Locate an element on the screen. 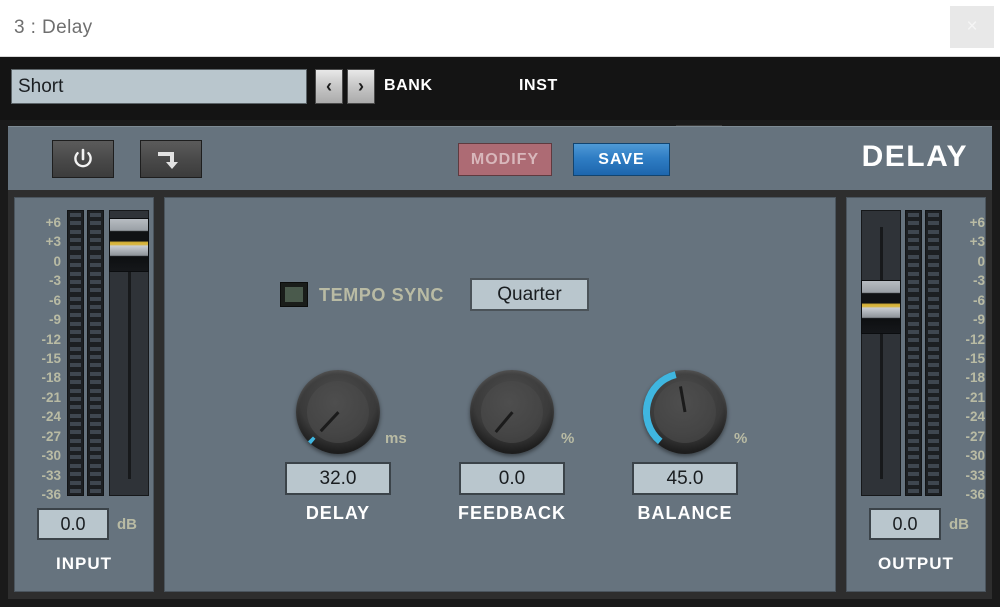 The width and height of the screenshot is (1000, 607). feedback-value-field: 0.0 is located at coordinates (512, 478).